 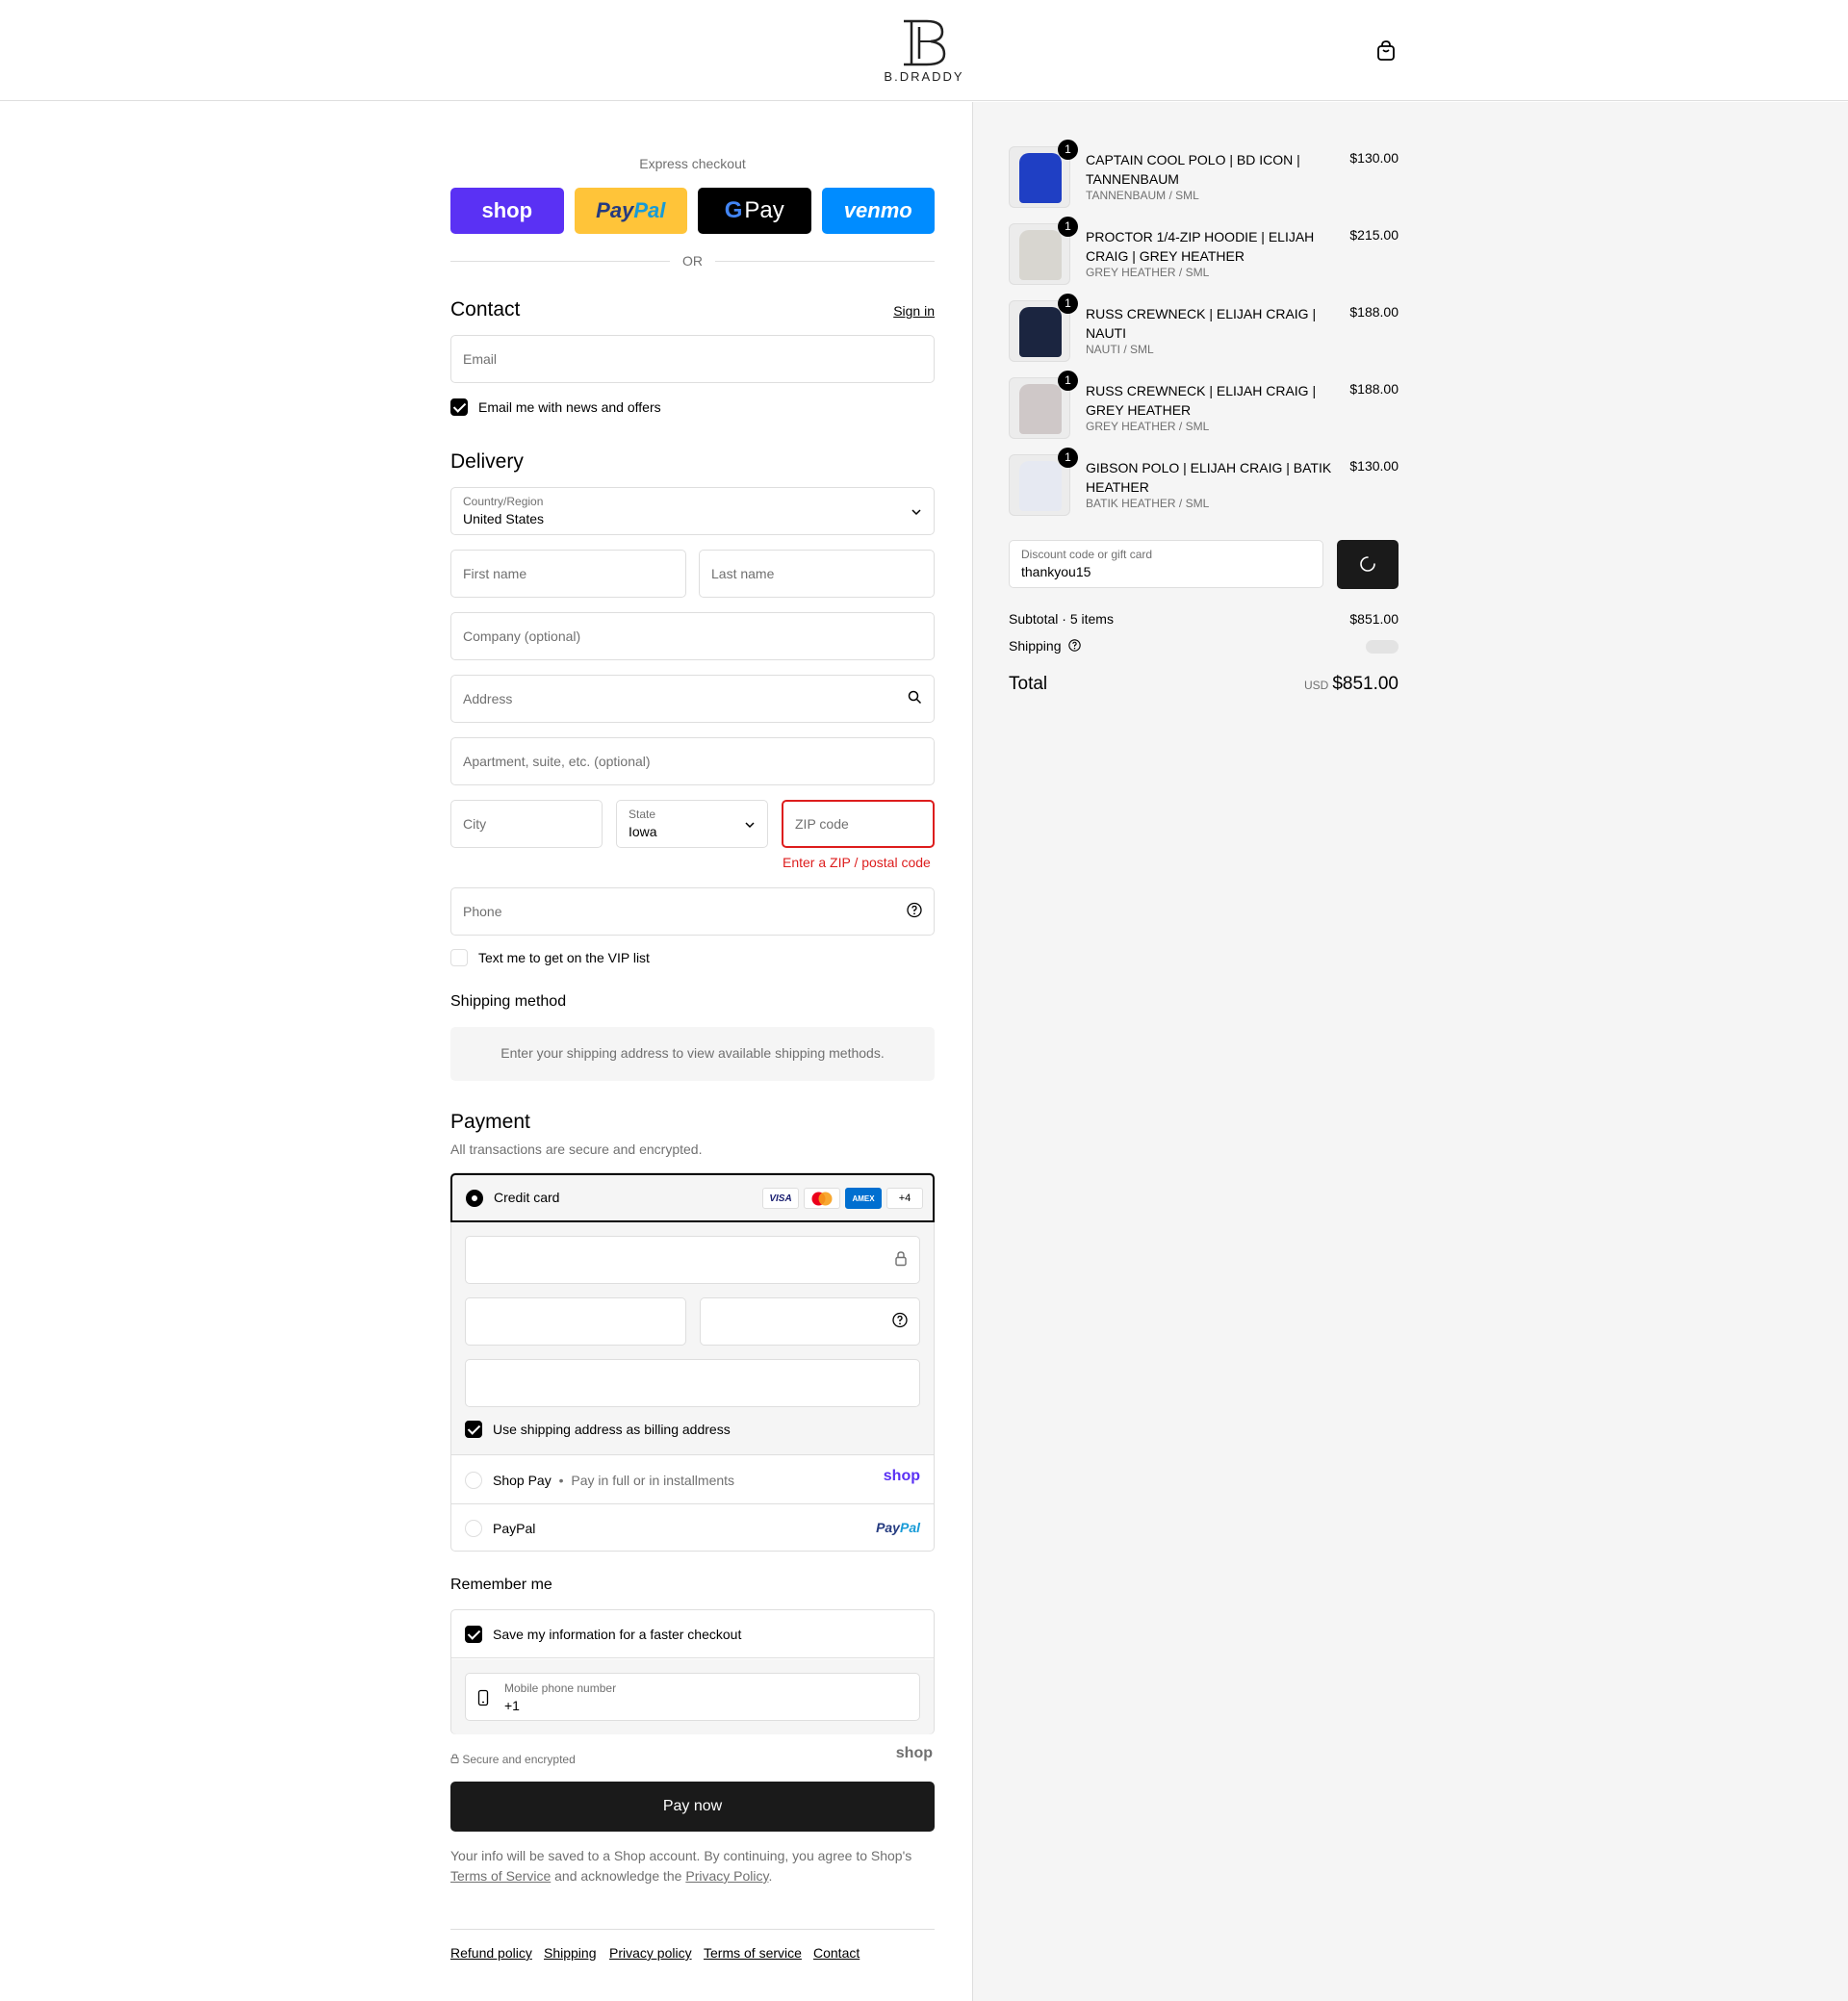 I want to click on apply-discount-button, so click(x=1368, y=564).